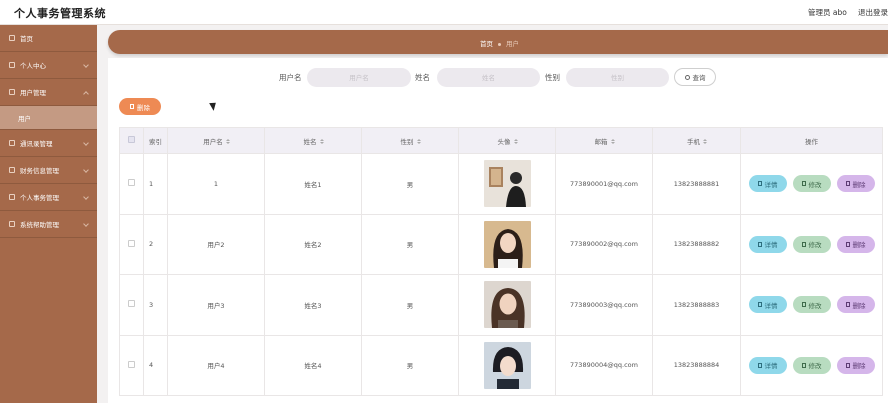 This screenshot has height=403, width=888. What do you see at coordinates (12, 38) in the screenshot?
I see `home-icon` at bounding box center [12, 38].